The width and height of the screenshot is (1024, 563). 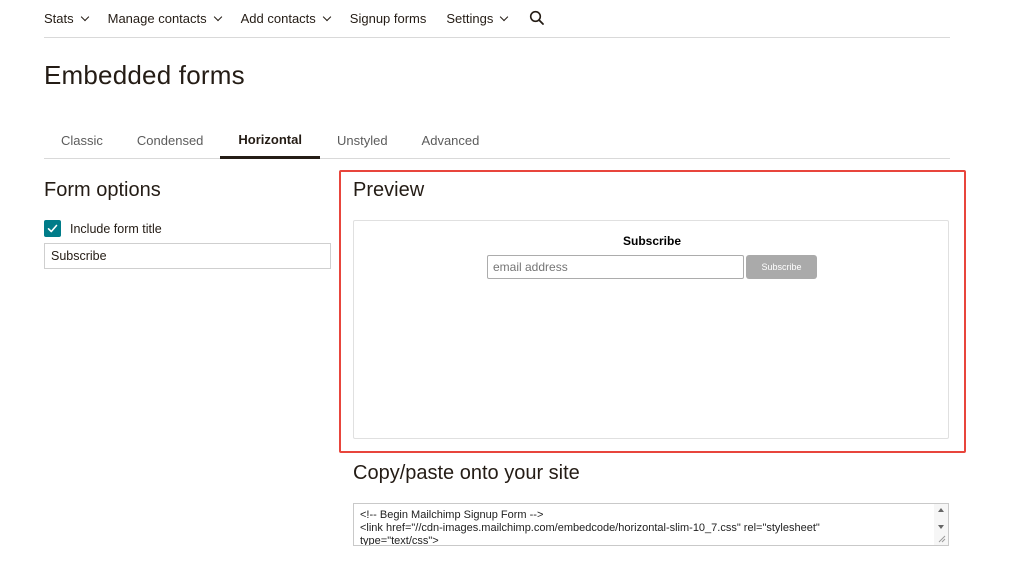 I want to click on preview-email-input, so click(x=615, y=267).